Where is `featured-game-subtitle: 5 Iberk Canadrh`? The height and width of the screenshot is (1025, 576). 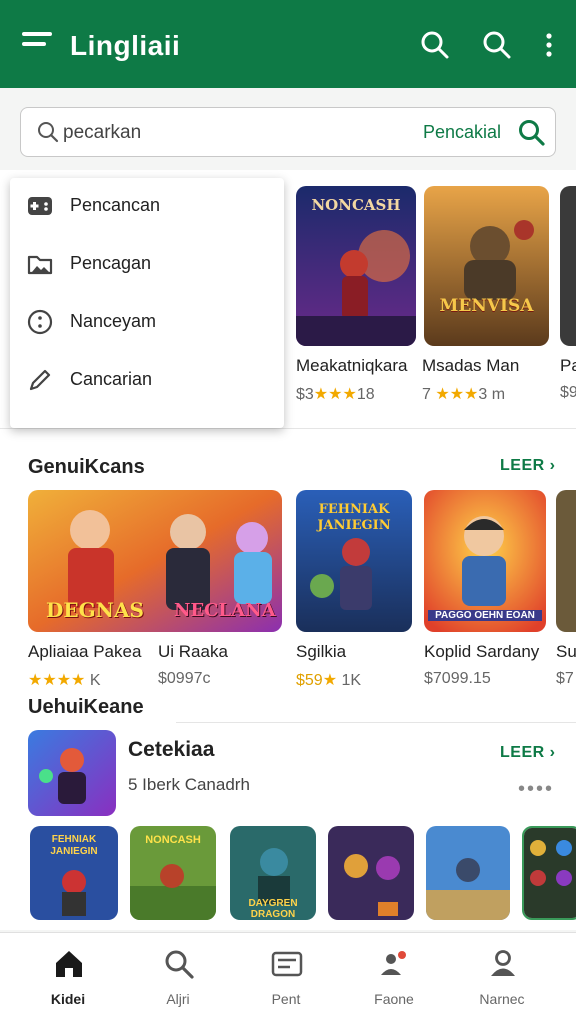
featured-game-subtitle: 5 Iberk Canadrh is located at coordinates (189, 784).